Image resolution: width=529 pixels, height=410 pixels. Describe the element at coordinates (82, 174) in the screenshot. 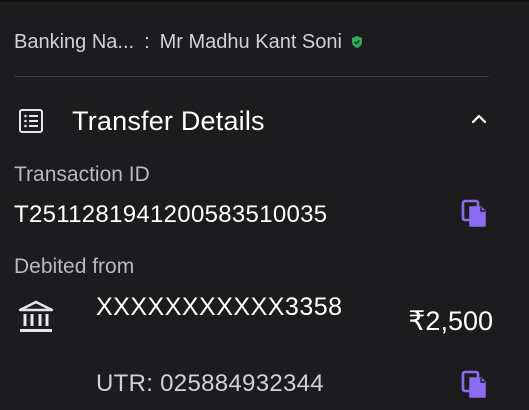

I see `transaction-id-label: Transaction ID` at that location.